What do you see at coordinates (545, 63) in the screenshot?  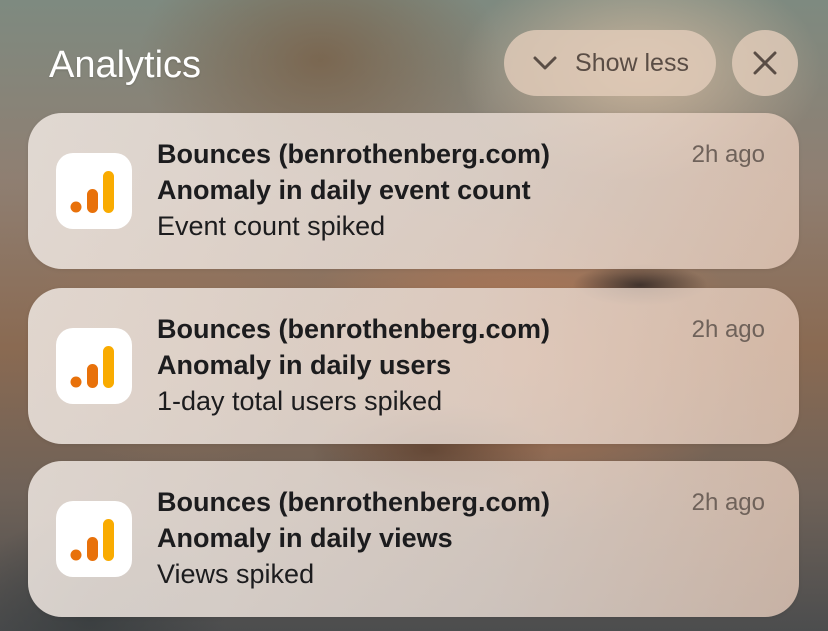 I see `chevron-down-icon` at bounding box center [545, 63].